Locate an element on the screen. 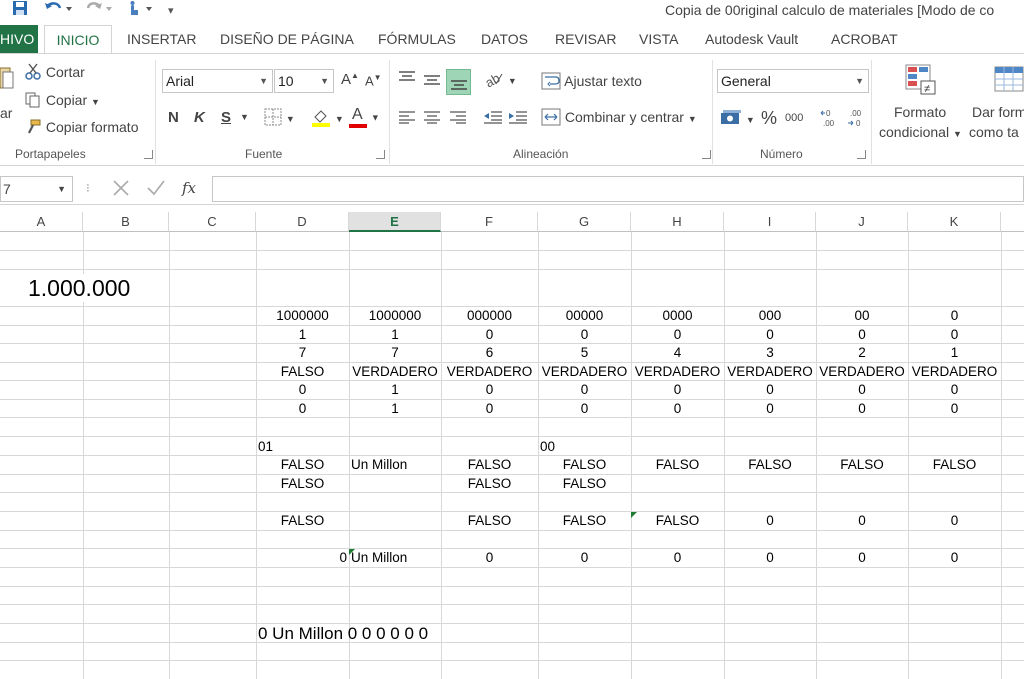 The image size is (1024, 679). column-header-i: I is located at coordinates (770, 222).